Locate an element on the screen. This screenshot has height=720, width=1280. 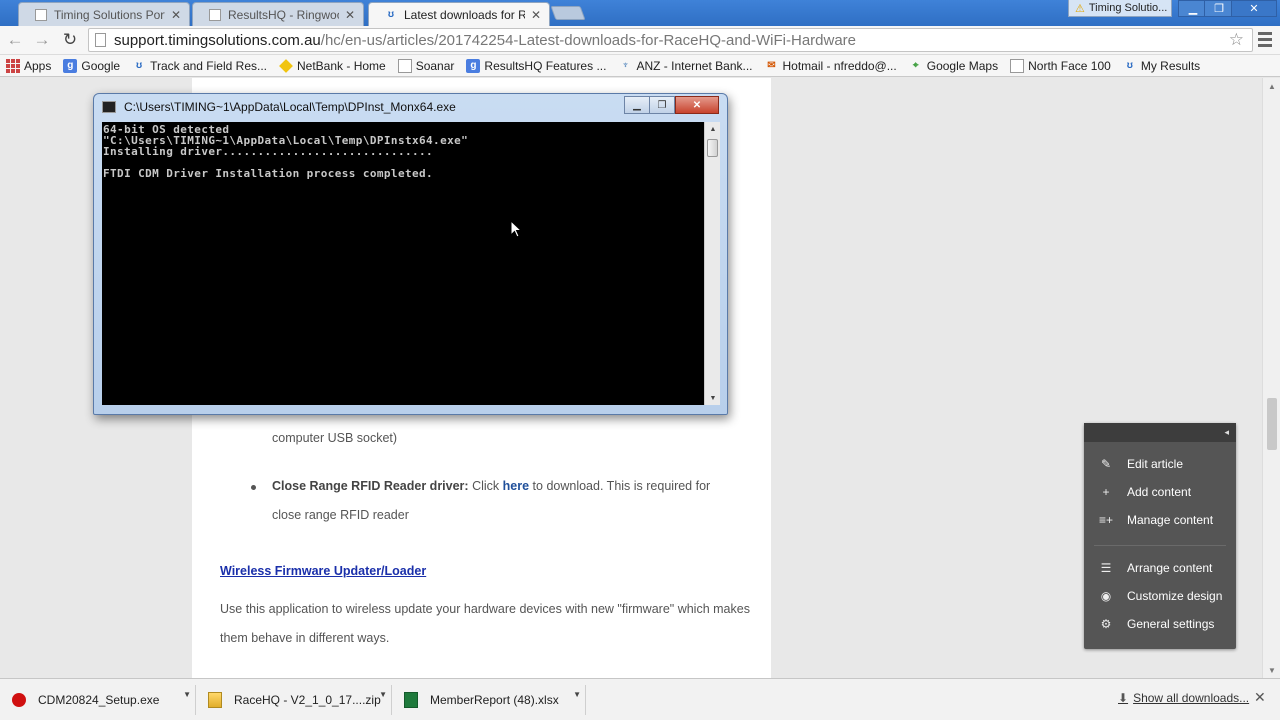
maximize-icon: ❐ is located at coordinates (662, 105).